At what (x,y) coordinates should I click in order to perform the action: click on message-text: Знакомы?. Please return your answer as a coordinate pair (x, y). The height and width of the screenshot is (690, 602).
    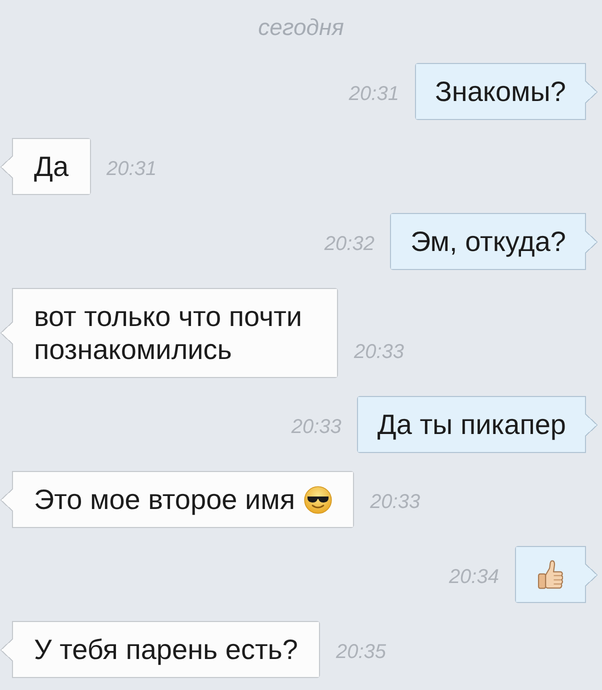
    Looking at the image, I should click on (500, 91).